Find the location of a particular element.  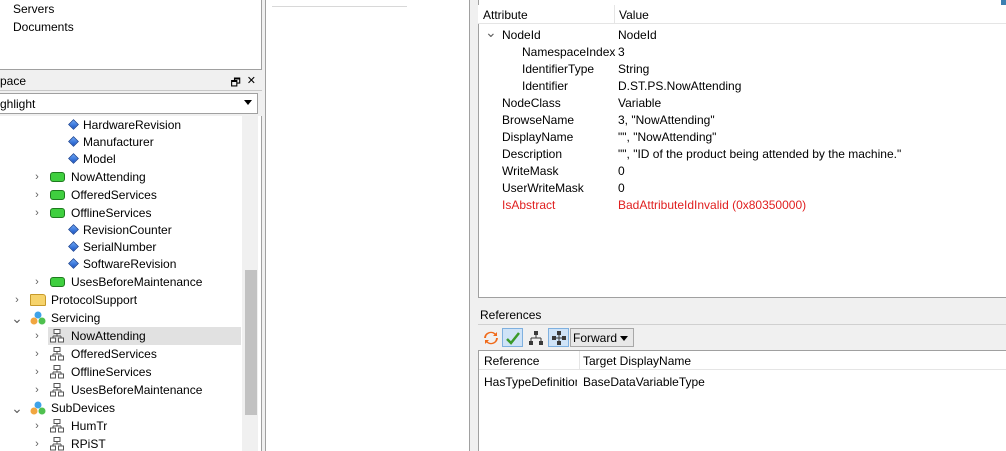

attribute-row: Identifier D.ST.PS.NowAttending is located at coordinates (742, 85).